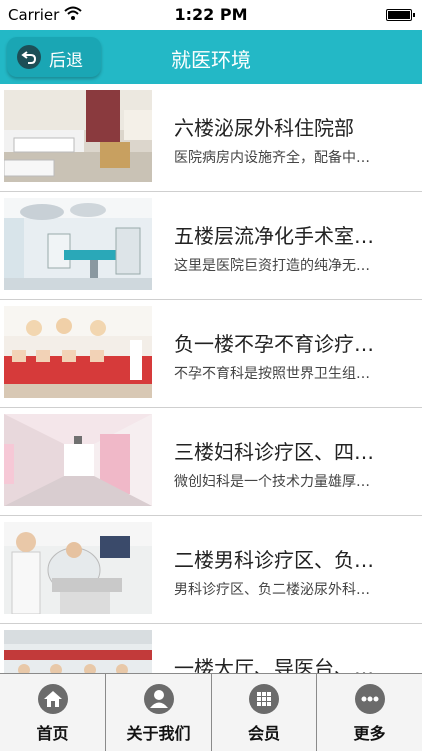 The height and width of the screenshot is (751, 422). Describe the element at coordinates (52, 699) in the screenshot. I see `home-icon` at that location.